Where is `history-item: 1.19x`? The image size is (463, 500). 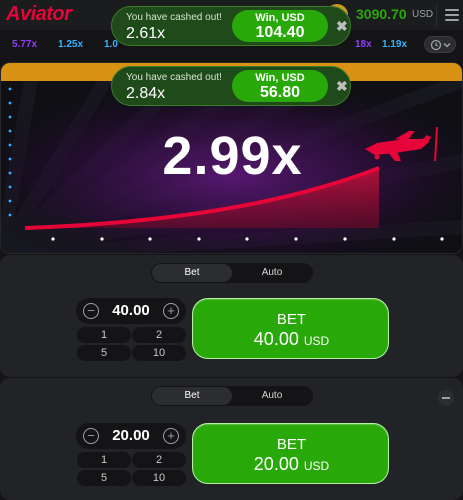 history-item: 1.19x is located at coordinates (395, 44).